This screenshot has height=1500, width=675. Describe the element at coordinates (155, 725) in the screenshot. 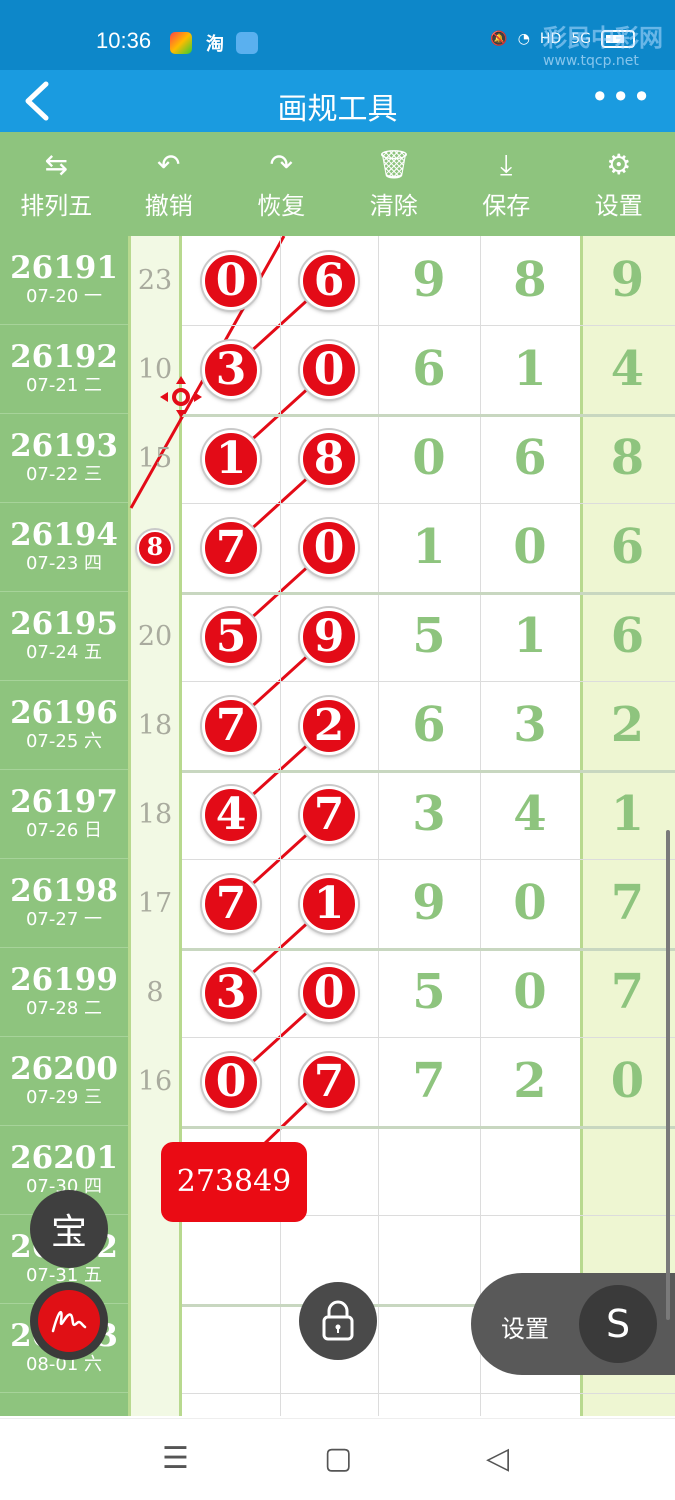

I see `skip-value: 18` at that location.